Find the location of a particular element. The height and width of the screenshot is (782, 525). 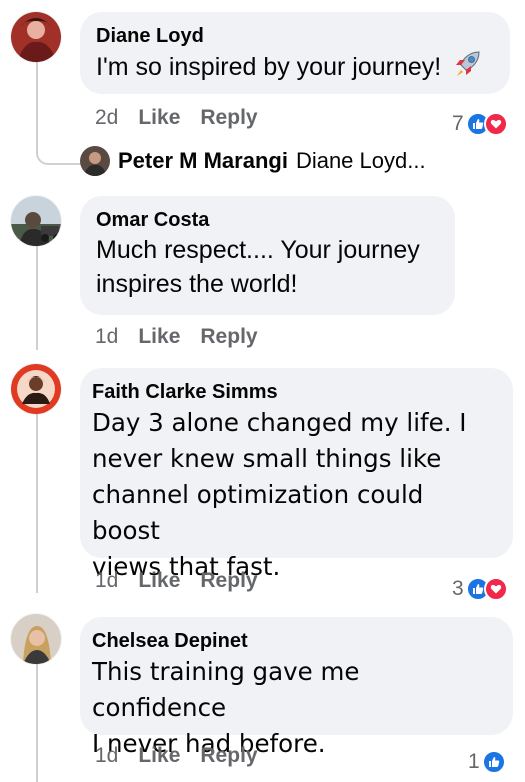

thread-line-faith is located at coordinates (37, 503).